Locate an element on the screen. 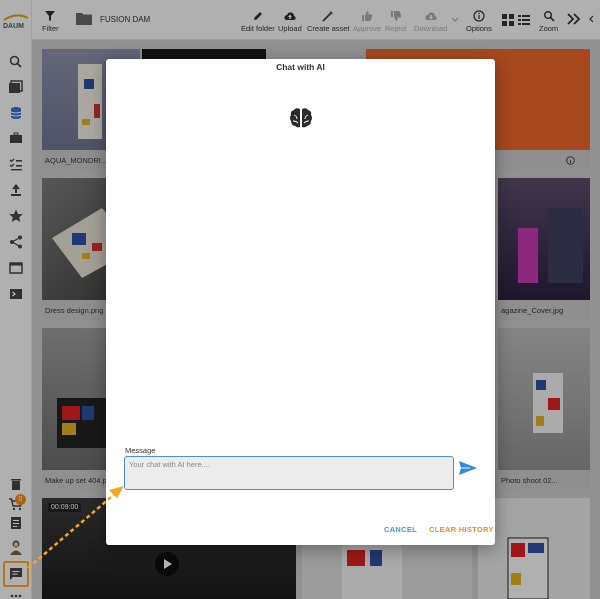  dialog-title: Chat with AI is located at coordinates (300, 67).